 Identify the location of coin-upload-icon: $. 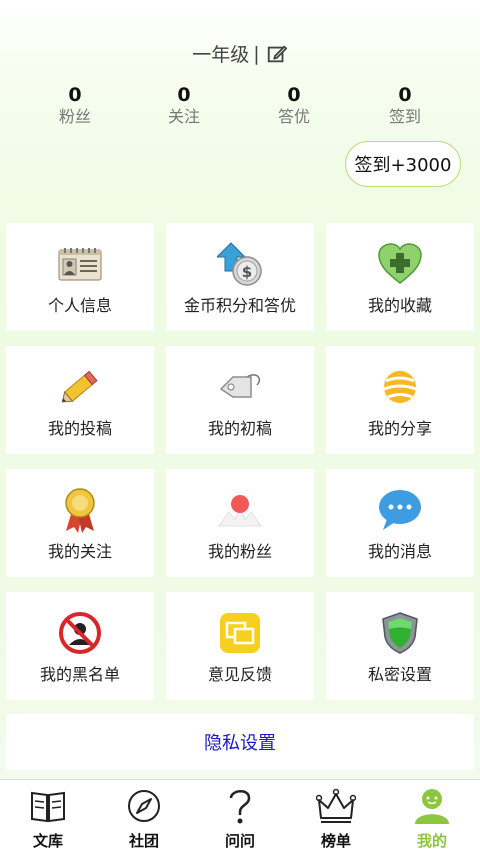
(240, 264).